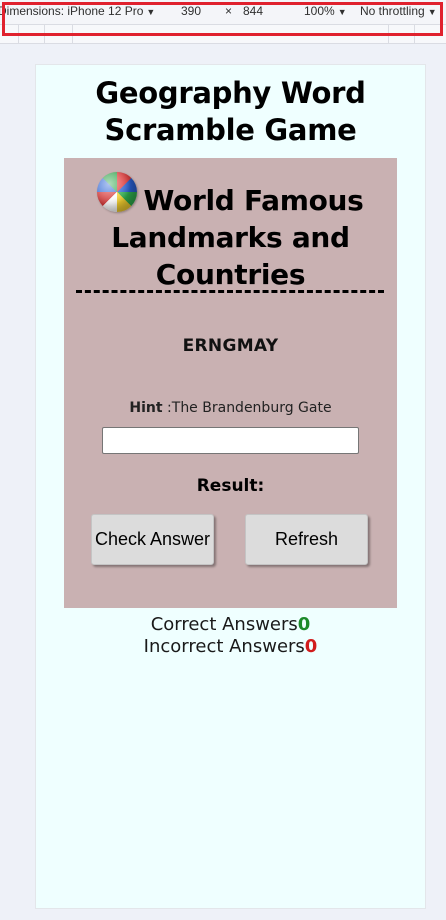 The image size is (446, 920). I want to click on viewport-width-input: 390, so click(191, 11).